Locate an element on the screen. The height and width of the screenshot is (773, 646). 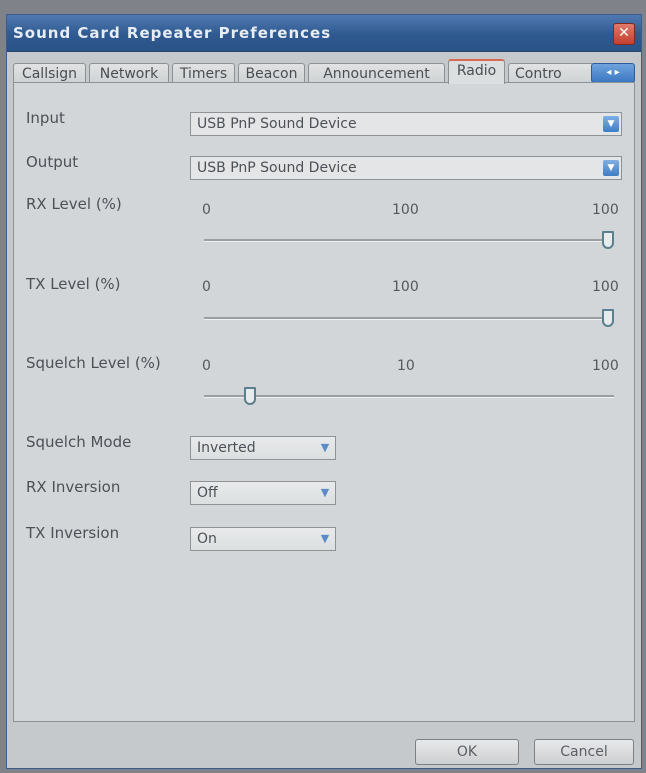
rx-inversion-value: Off is located at coordinates (207, 493).